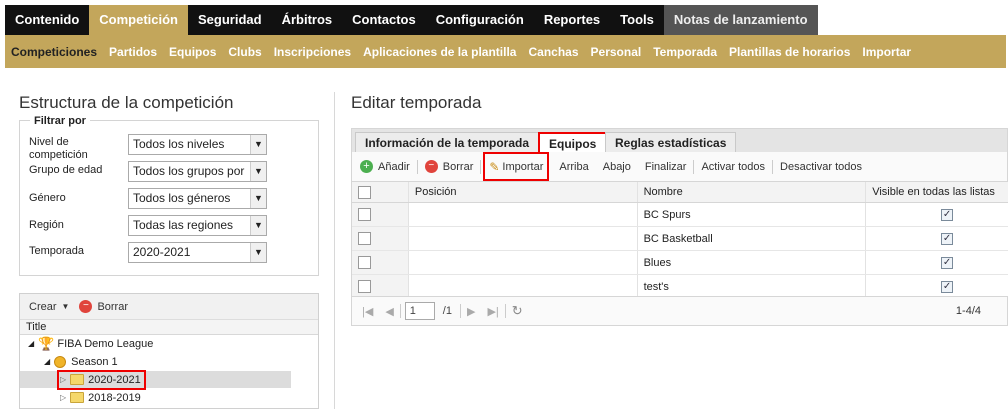 The width and height of the screenshot is (1008, 409). What do you see at coordinates (182, 198) in the screenshot?
I see `filter-select-gender-value: Todos los géneros` at bounding box center [182, 198].